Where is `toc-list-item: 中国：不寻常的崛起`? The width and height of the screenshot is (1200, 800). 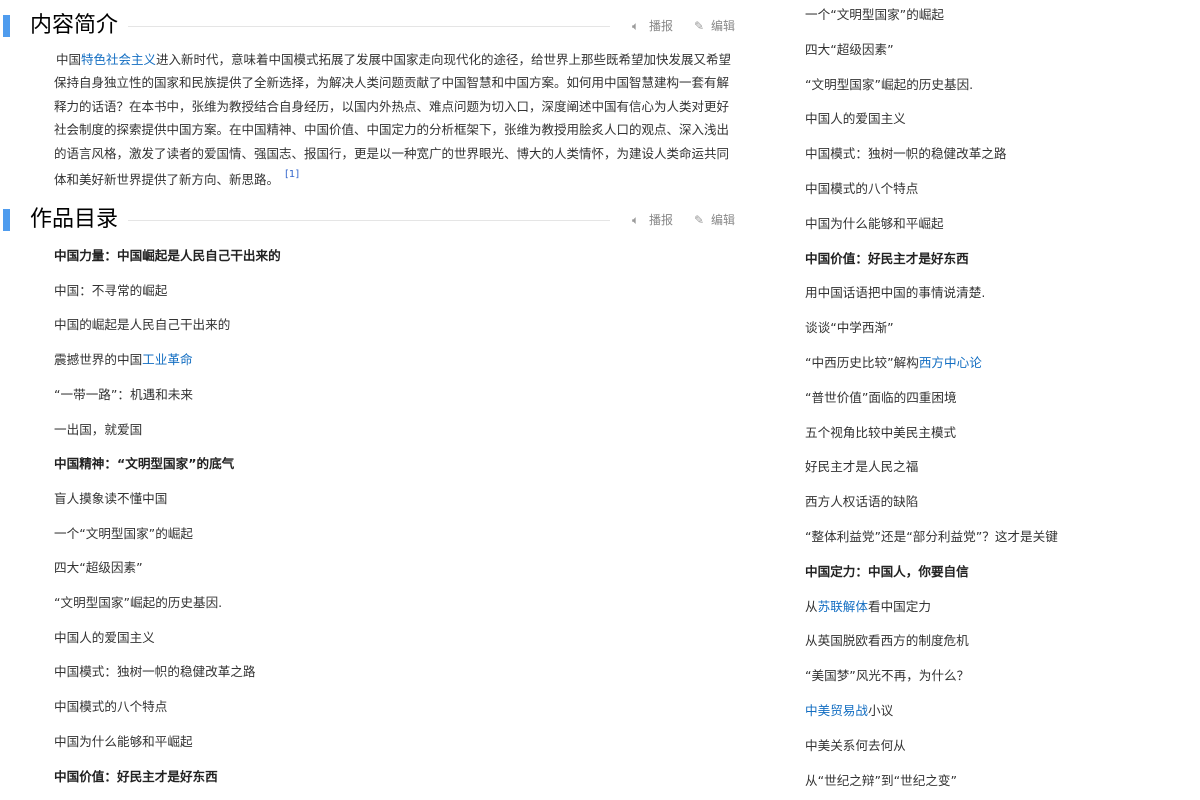 toc-list-item: 中国：不寻常的崛起 is located at coordinates (111, 290).